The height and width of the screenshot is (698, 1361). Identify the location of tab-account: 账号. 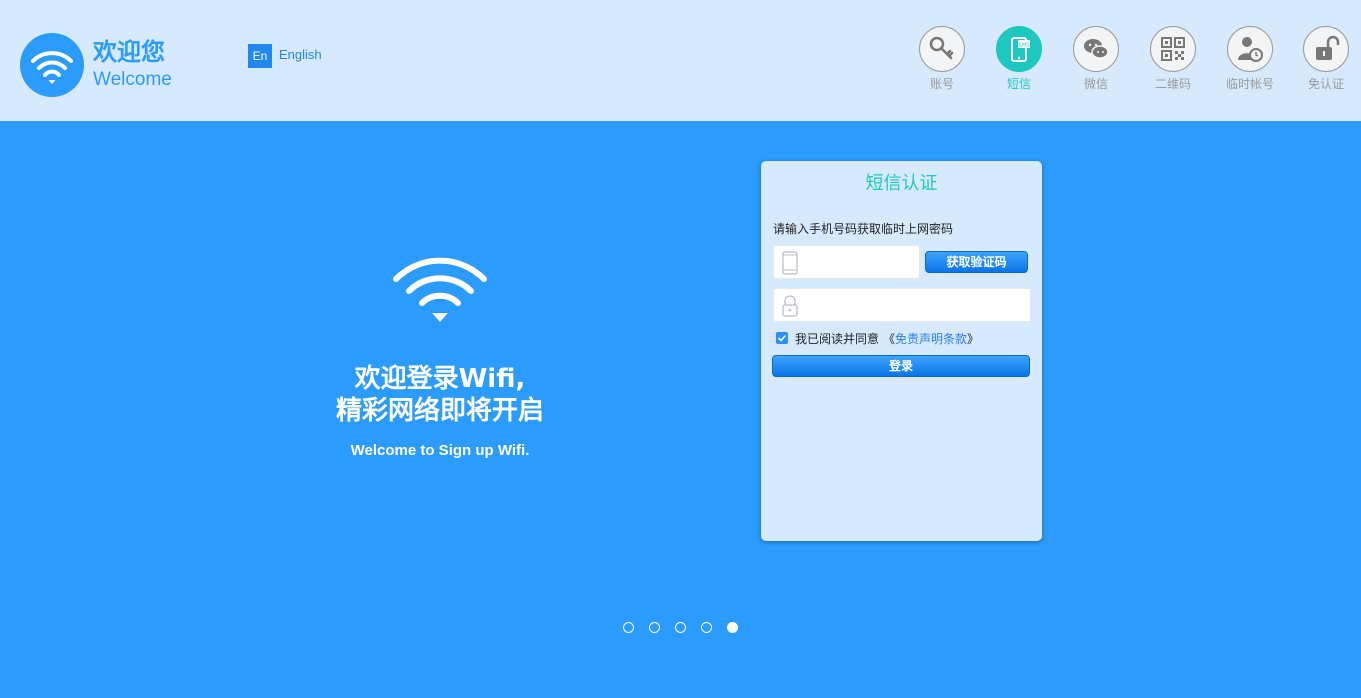
(942, 59).